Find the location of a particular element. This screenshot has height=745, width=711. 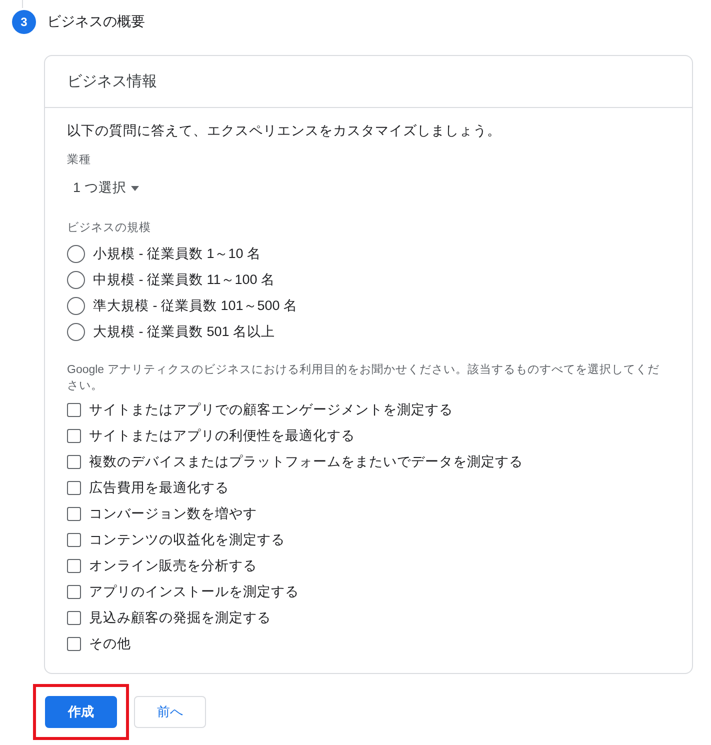

create-button: 作成 is located at coordinates (81, 712).